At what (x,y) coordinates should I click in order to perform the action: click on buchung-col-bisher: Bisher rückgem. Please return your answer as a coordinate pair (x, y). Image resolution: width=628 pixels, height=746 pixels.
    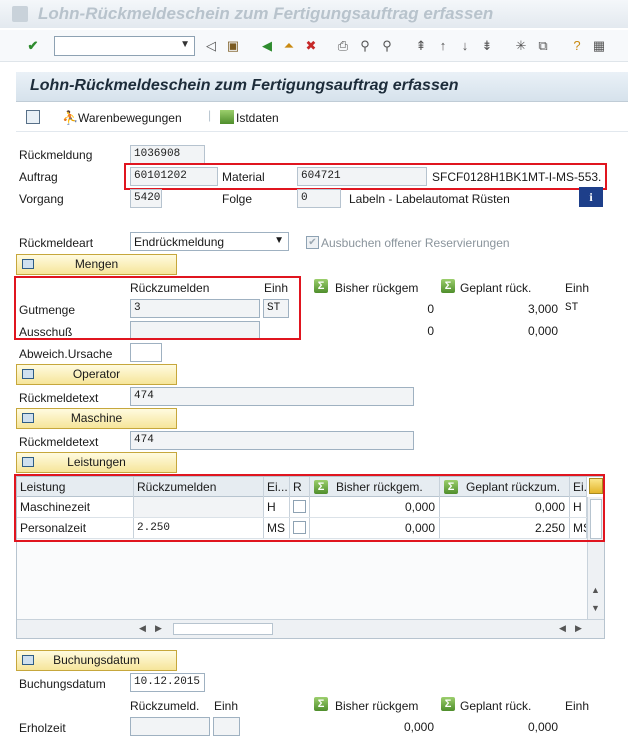
    Looking at the image, I should click on (377, 706).